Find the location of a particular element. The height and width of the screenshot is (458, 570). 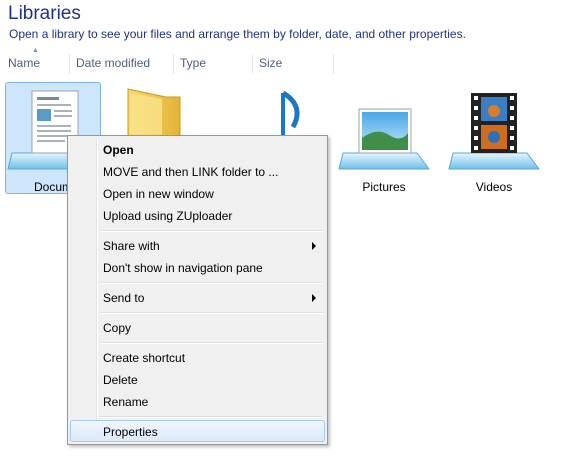

menu-item-label: Send to is located at coordinates (124, 298).